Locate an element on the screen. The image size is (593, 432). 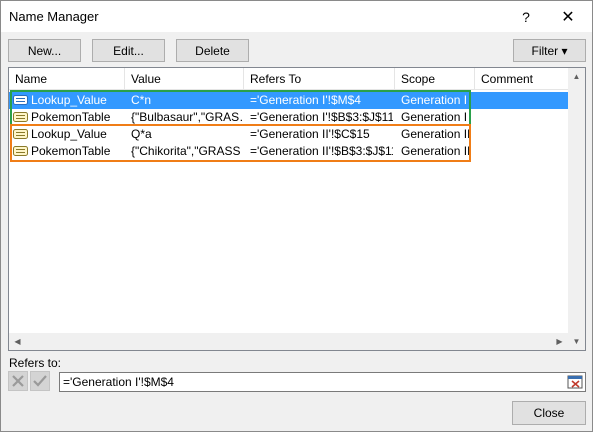
refers-to-label: Refers to: is located at coordinates (35, 363).